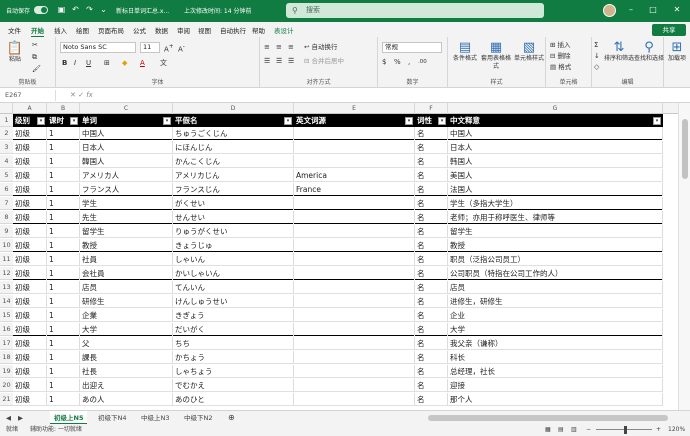  I want to click on decimal-icon: .00, so click(422, 62).